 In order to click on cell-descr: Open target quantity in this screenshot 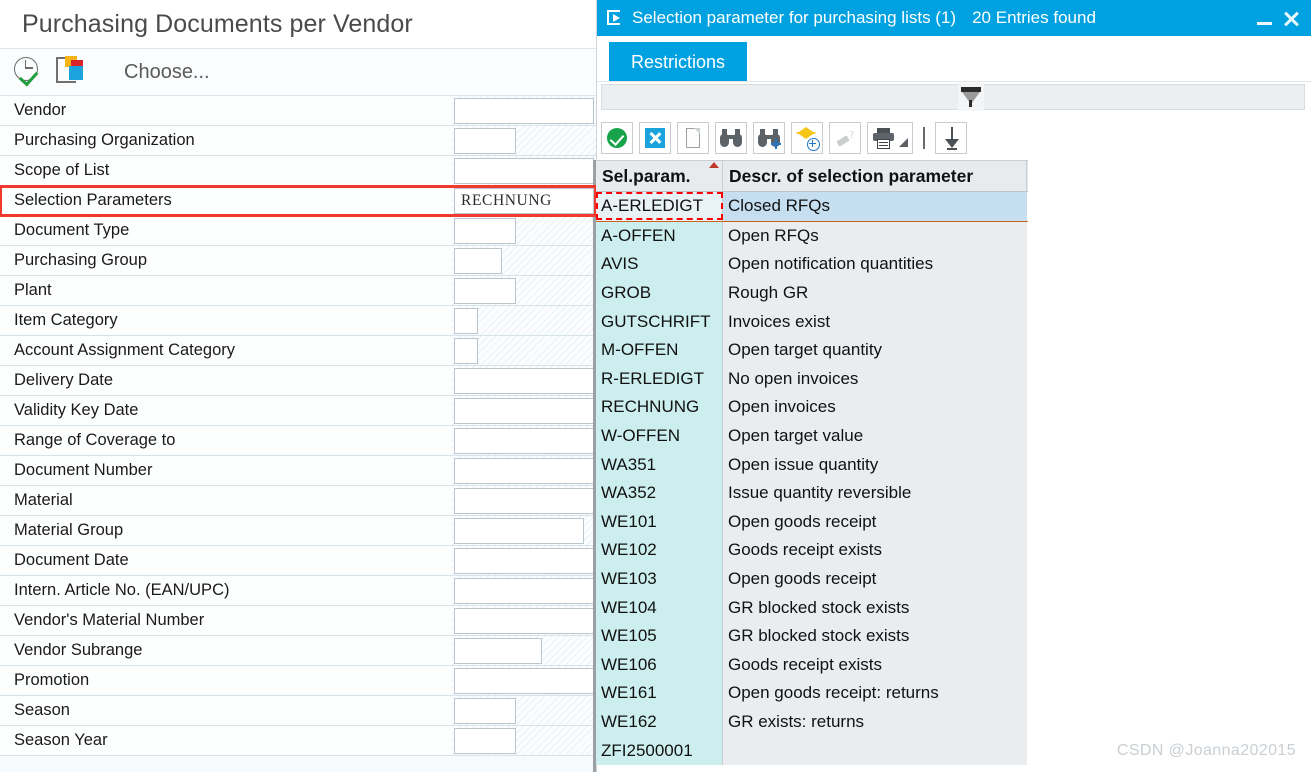, I will do `click(875, 350)`.